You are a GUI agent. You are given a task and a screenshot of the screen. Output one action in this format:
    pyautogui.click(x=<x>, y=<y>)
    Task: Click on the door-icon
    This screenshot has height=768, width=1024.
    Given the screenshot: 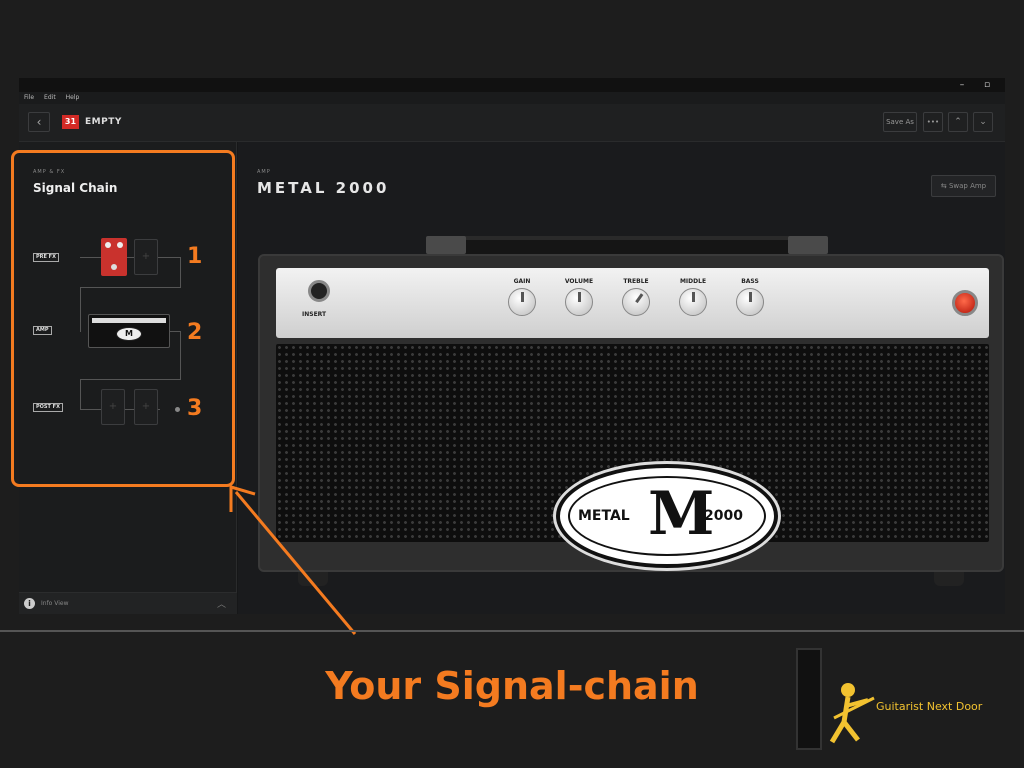 What is the action you would take?
    pyautogui.click(x=809, y=699)
    